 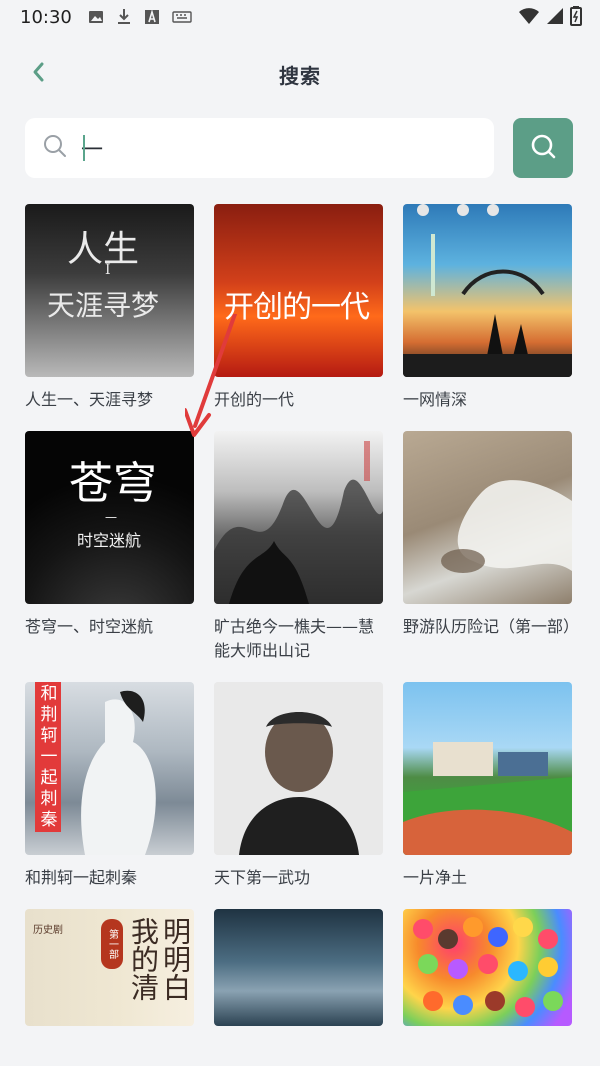 I want to click on result-card: 历史剧 第一部 我的清 明明白, so click(x=109, y=967).